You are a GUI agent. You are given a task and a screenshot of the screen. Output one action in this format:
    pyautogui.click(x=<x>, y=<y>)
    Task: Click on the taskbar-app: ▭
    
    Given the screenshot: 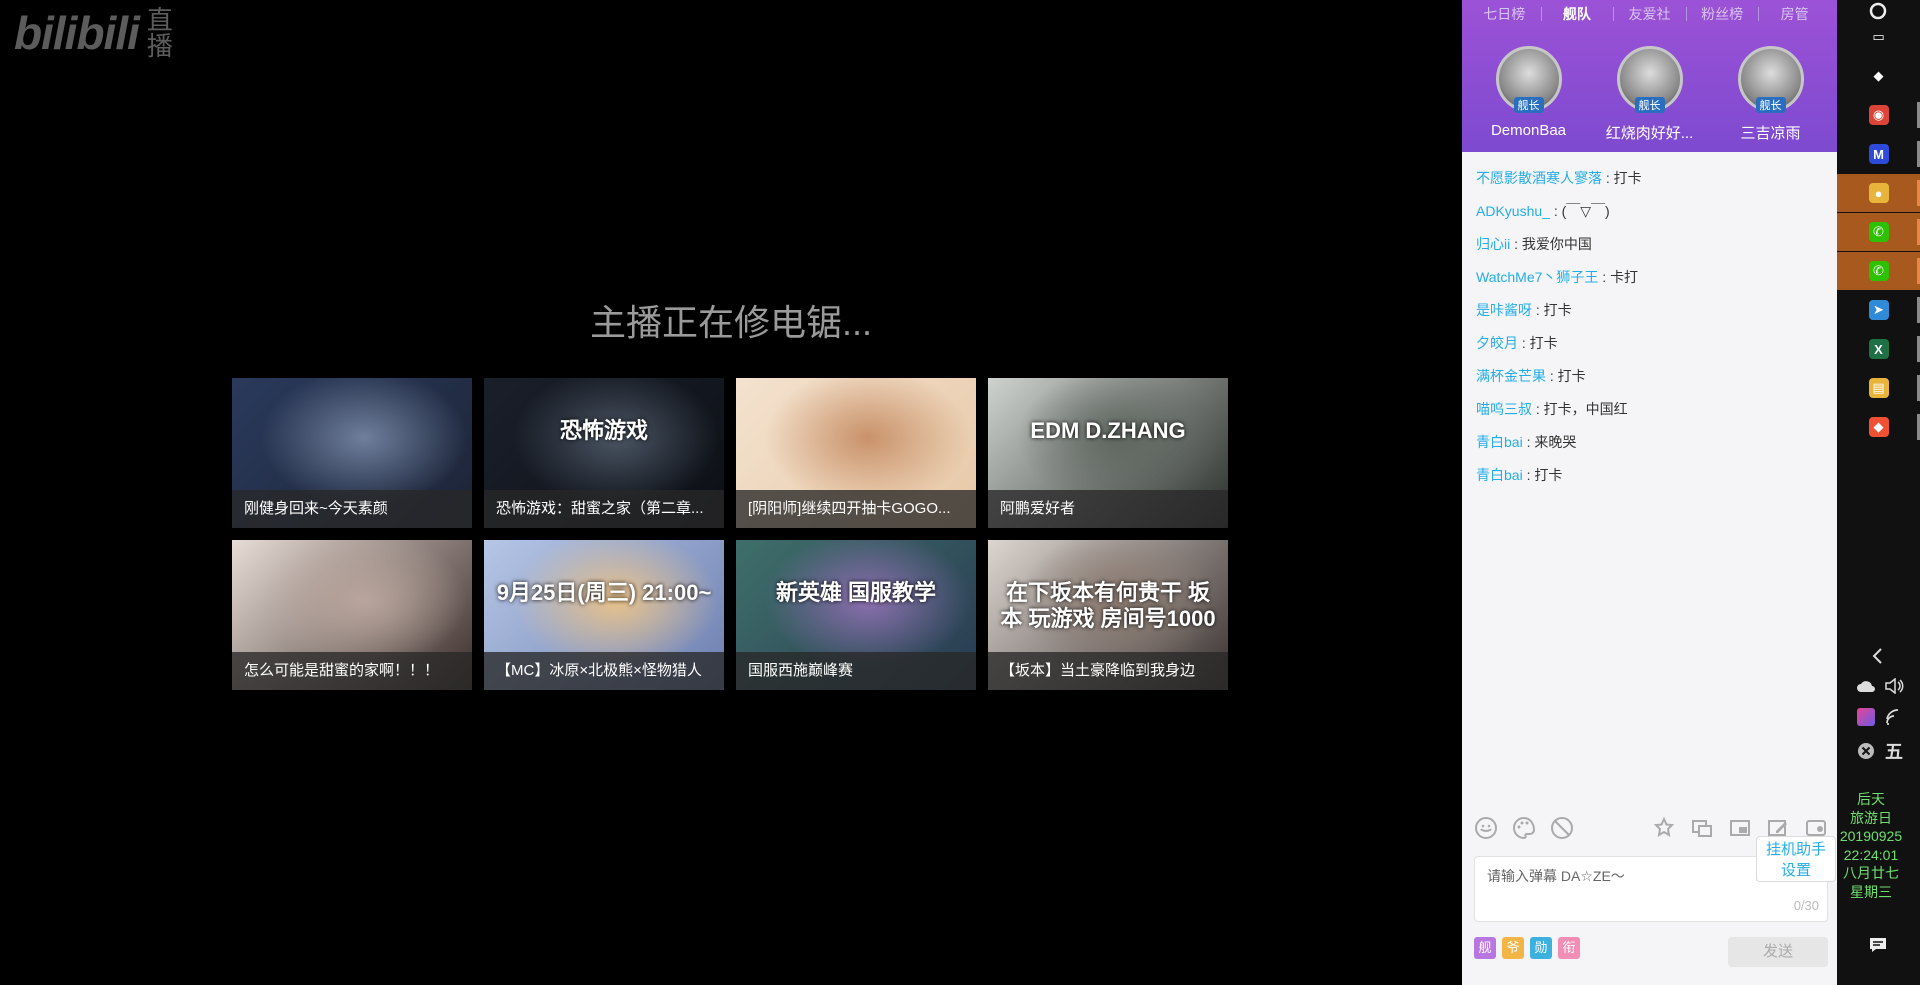 What is the action you would take?
    pyautogui.click(x=1878, y=37)
    